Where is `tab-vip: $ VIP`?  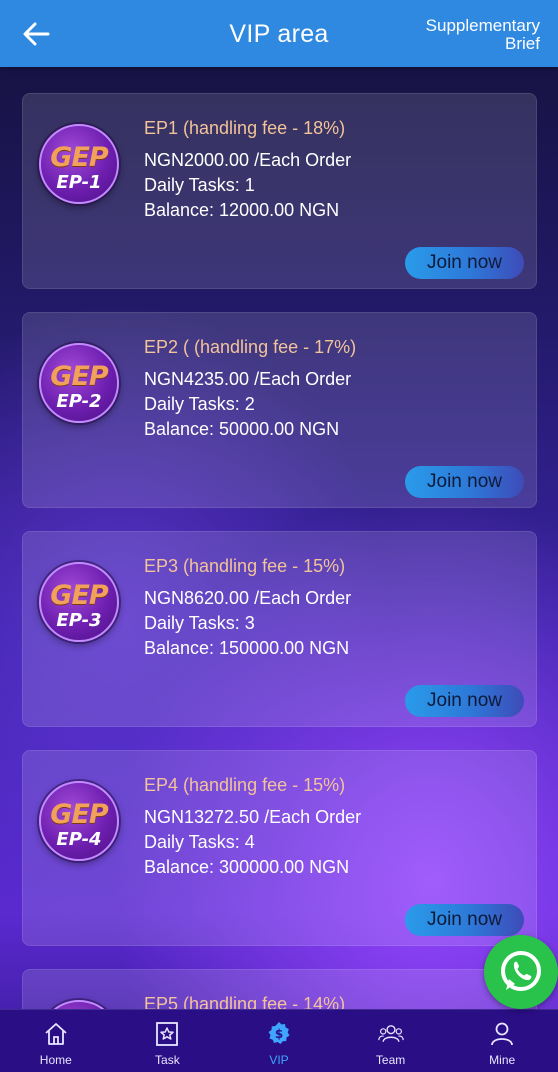 tab-vip: $ VIP is located at coordinates (279, 1041).